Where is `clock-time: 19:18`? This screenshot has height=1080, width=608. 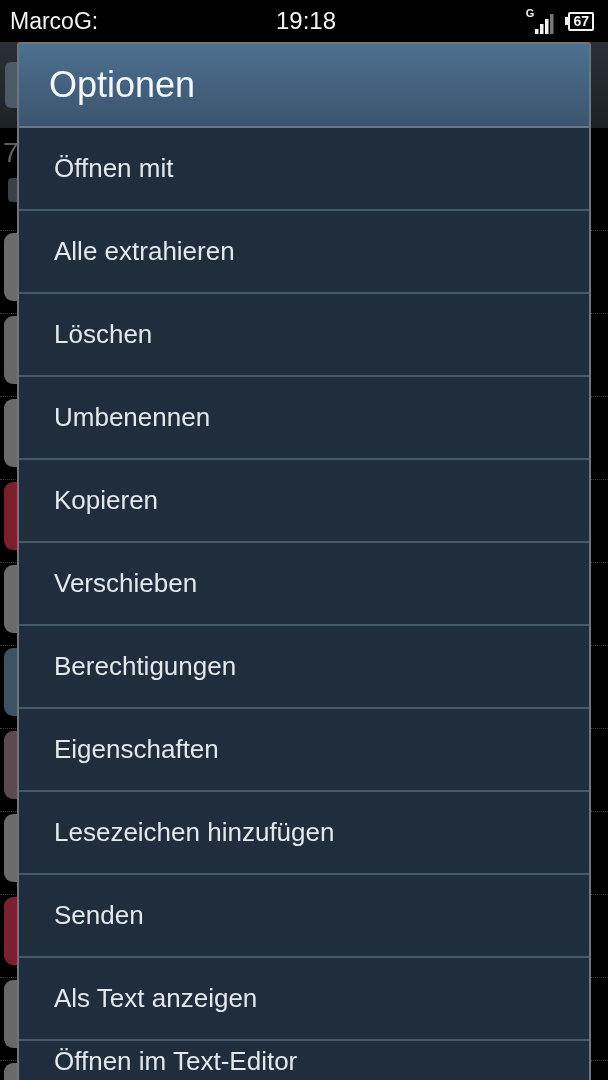 clock-time: 19:18 is located at coordinates (306, 21).